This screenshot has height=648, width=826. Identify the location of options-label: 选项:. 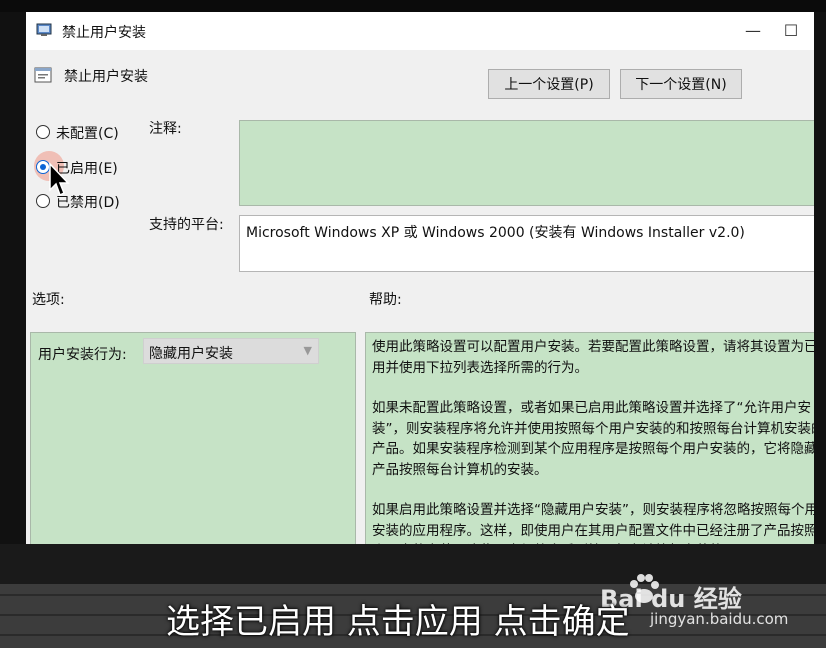
(48, 300).